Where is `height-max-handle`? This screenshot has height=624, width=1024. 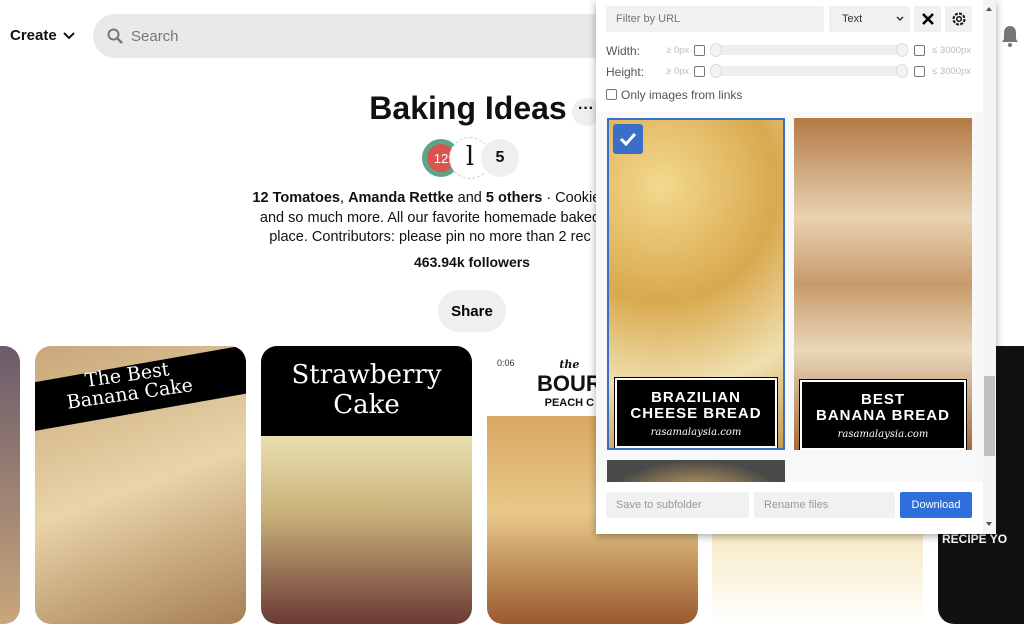
height-max-handle is located at coordinates (902, 71).